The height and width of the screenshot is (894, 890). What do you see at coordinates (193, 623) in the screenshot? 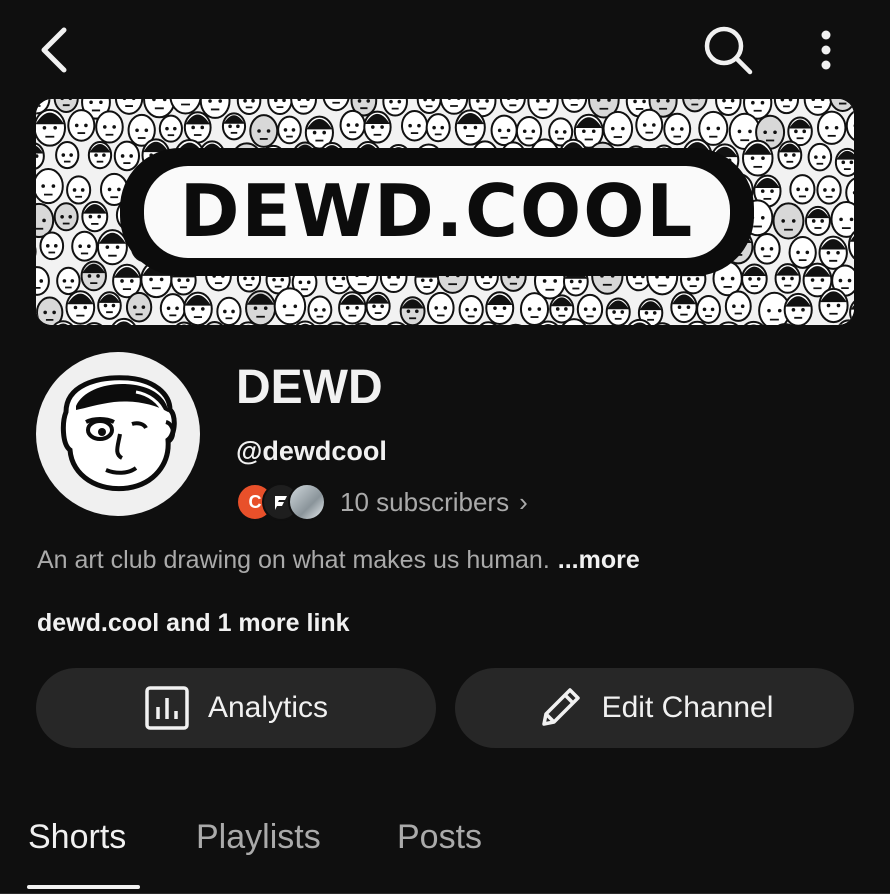
I see `channel-links: dewd.cool and 1 more link` at bounding box center [193, 623].